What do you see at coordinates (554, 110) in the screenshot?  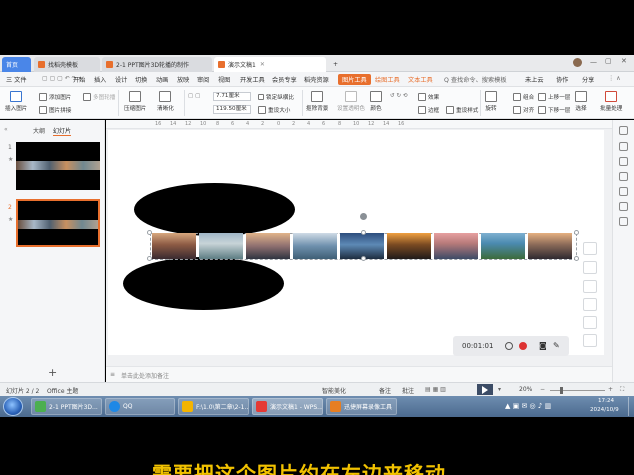 I see `send-backward-button: 下移一层` at bounding box center [554, 110].